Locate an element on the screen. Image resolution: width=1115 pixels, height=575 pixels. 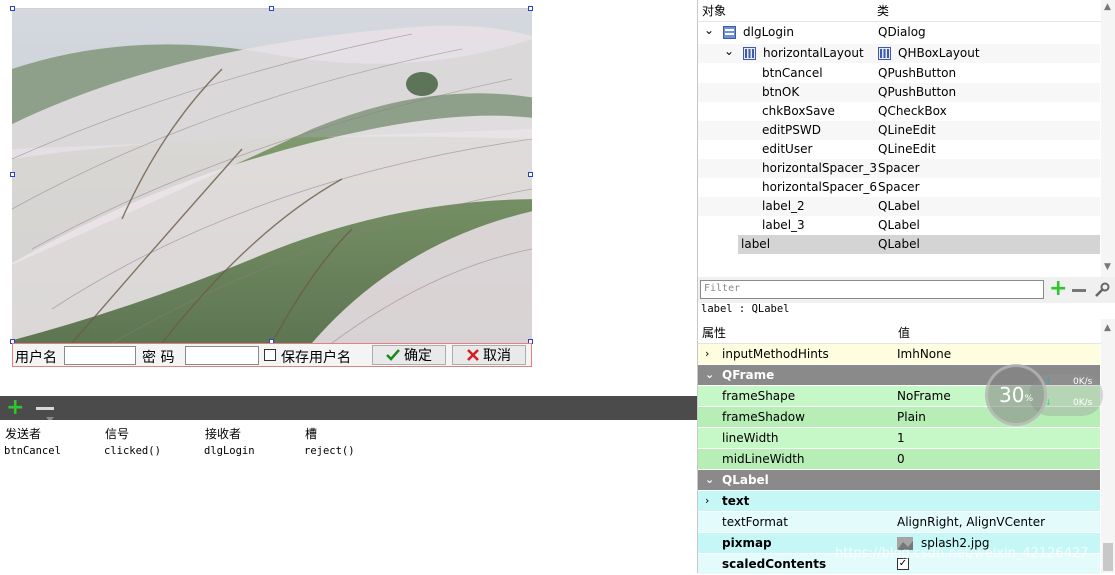
property-filter-bar: Filter + is located at coordinates (906, 290).